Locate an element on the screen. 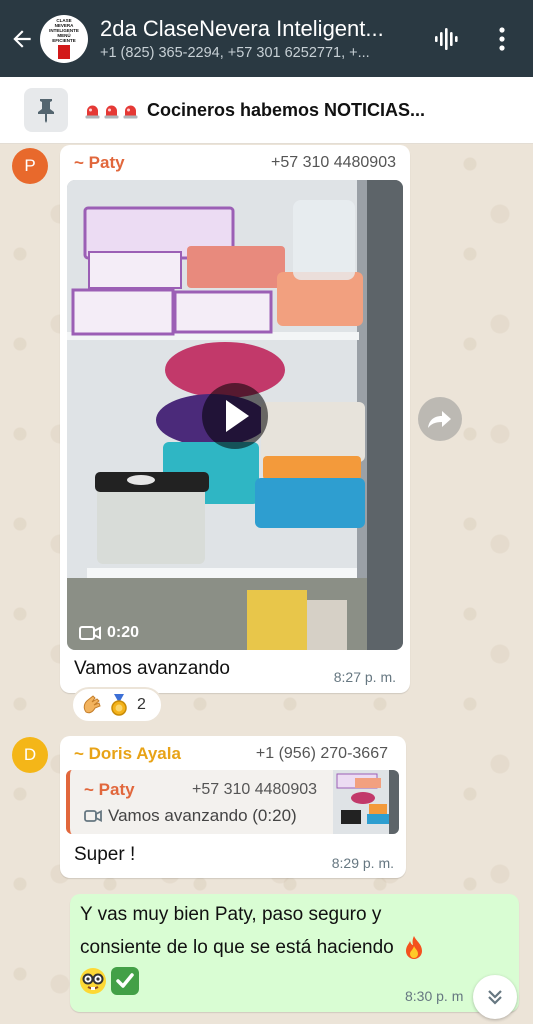 This screenshot has width=533, height=1024. quoted-text: Vamos avanzando (0:20) is located at coordinates (202, 815).